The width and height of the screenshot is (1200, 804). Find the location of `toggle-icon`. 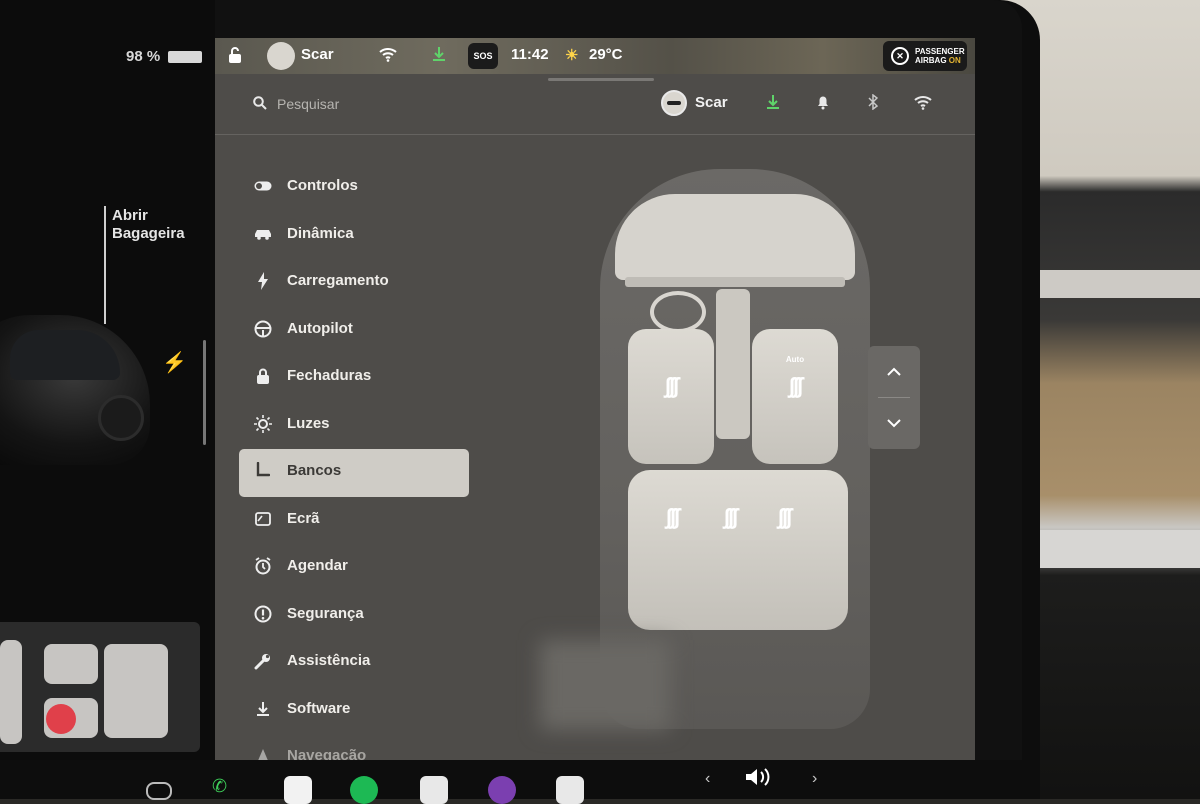

toggle-icon is located at coordinates (263, 186).